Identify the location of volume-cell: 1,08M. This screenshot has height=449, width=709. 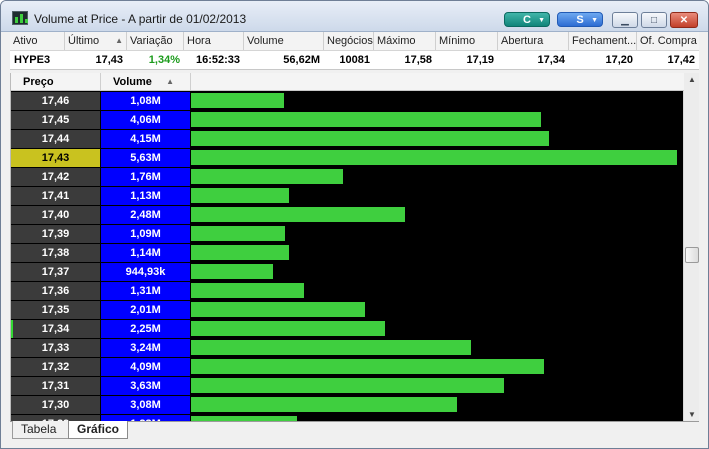
(145, 101).